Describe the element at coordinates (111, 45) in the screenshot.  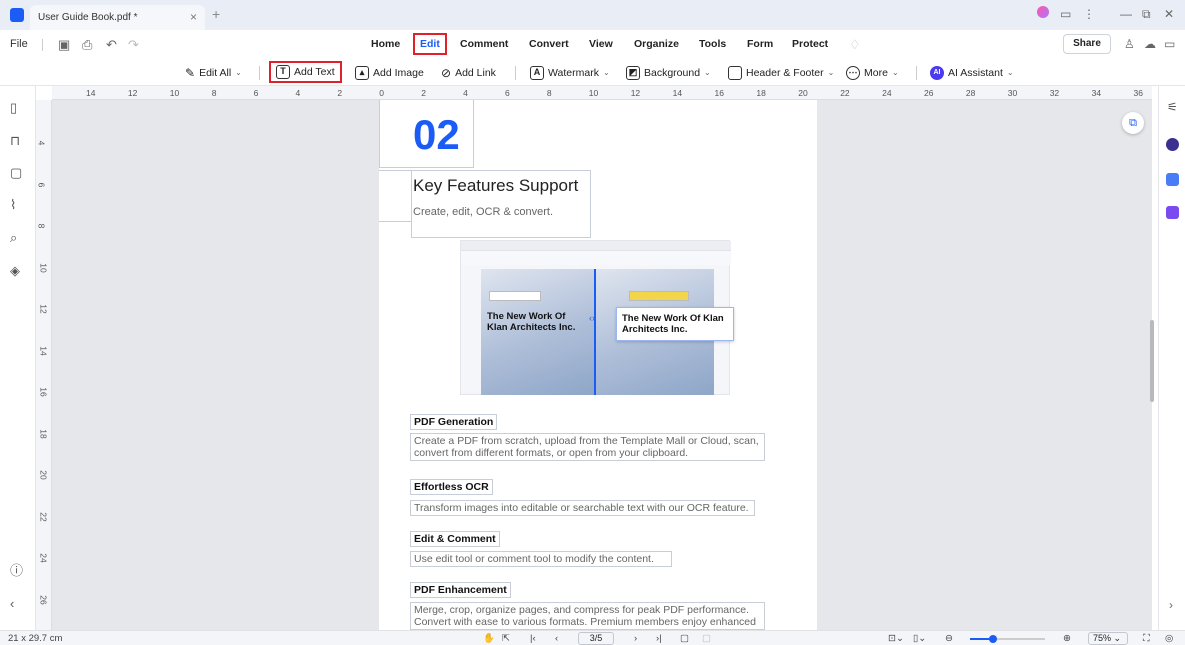
I see `undo-icon: ↶` at that location.